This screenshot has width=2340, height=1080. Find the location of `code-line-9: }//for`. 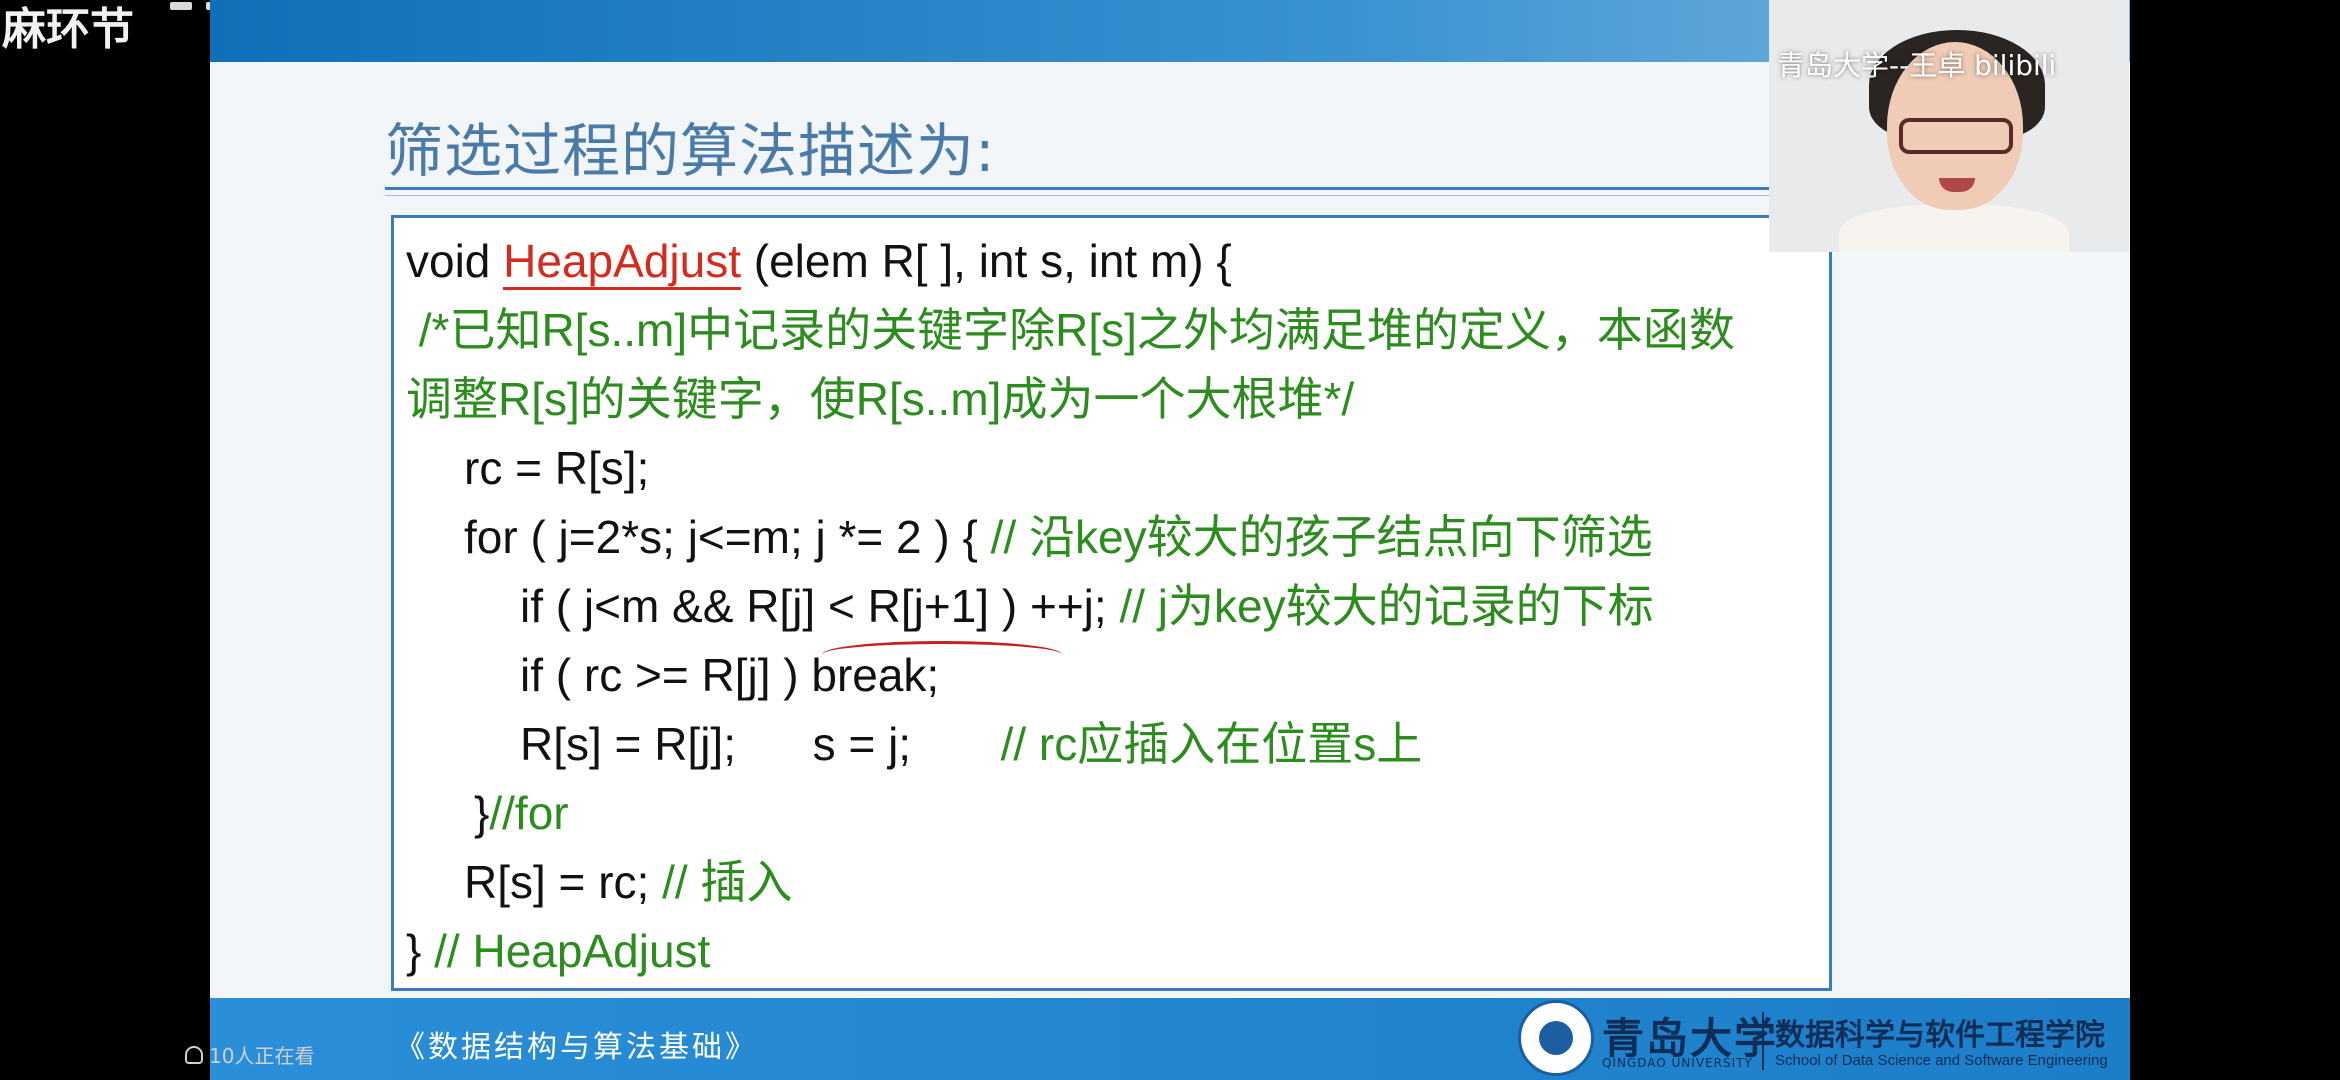

code-line-9: }//for is located at coordinates (521, 813).